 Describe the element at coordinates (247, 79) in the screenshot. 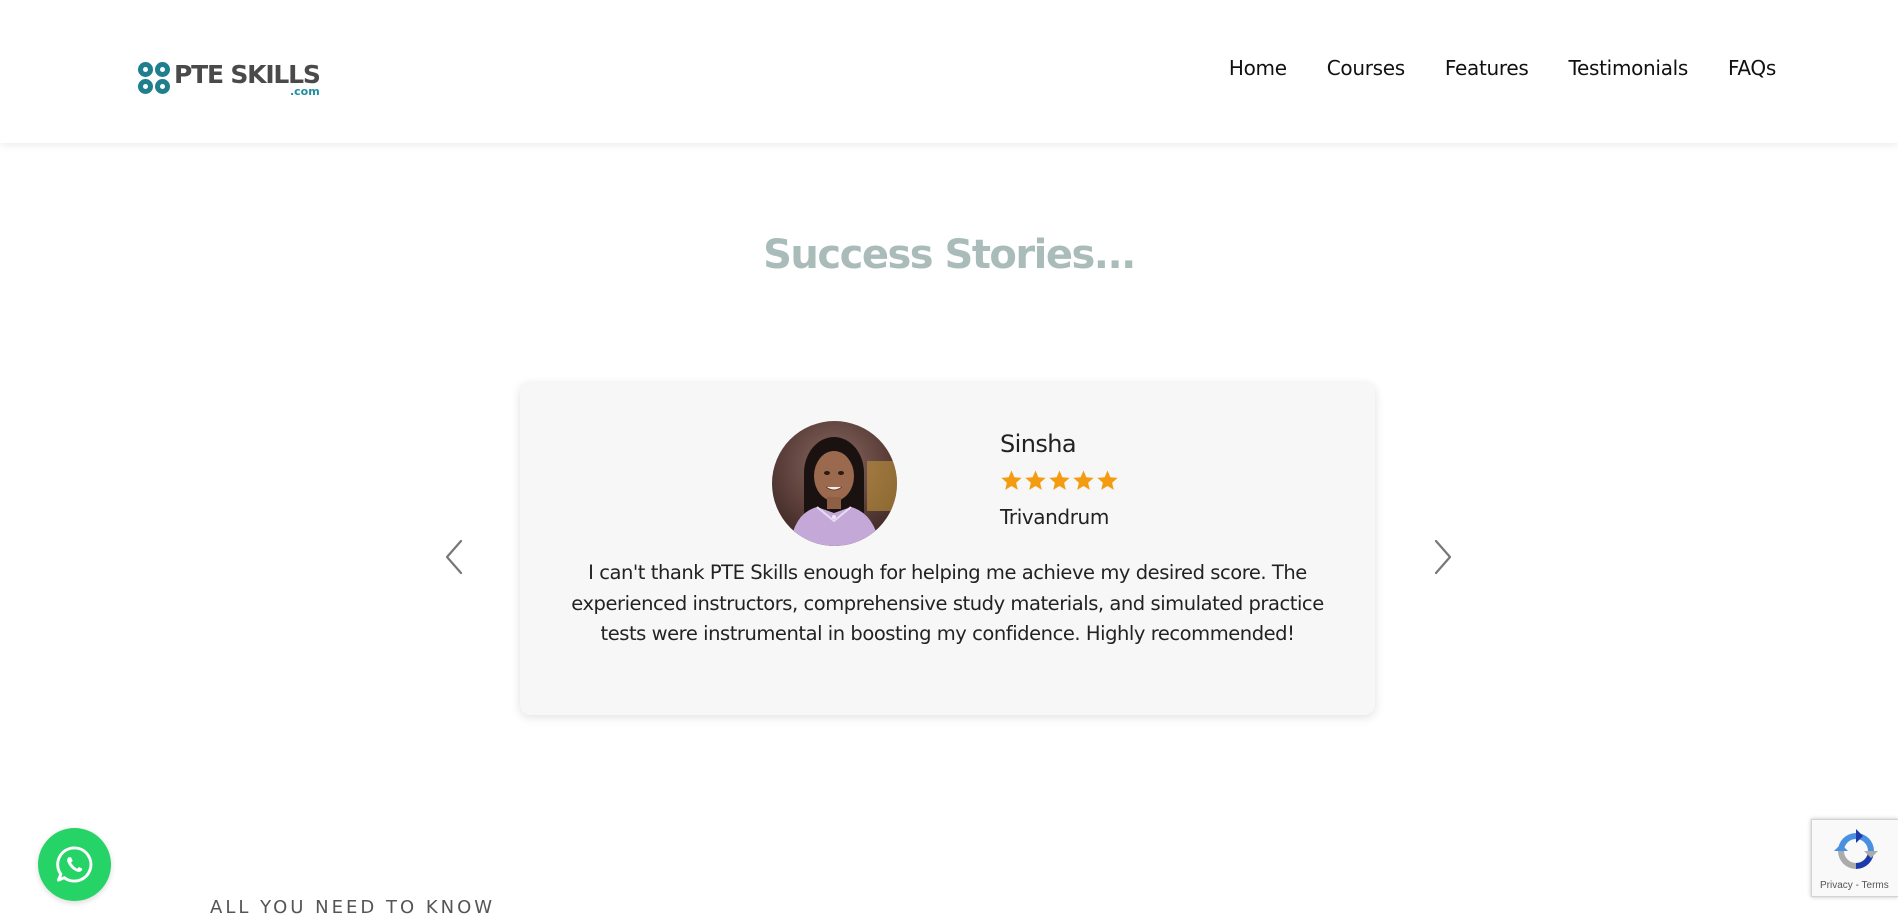

I see `logo-wordmark: PTE SKILLS .com` at that location.